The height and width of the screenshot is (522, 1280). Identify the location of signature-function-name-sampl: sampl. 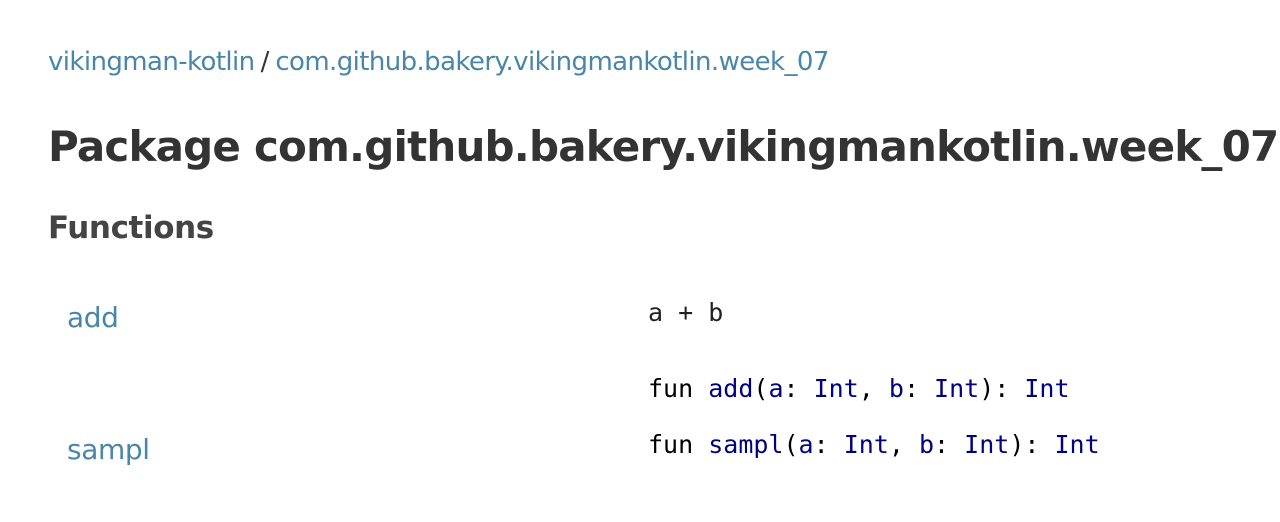
(745, 444).